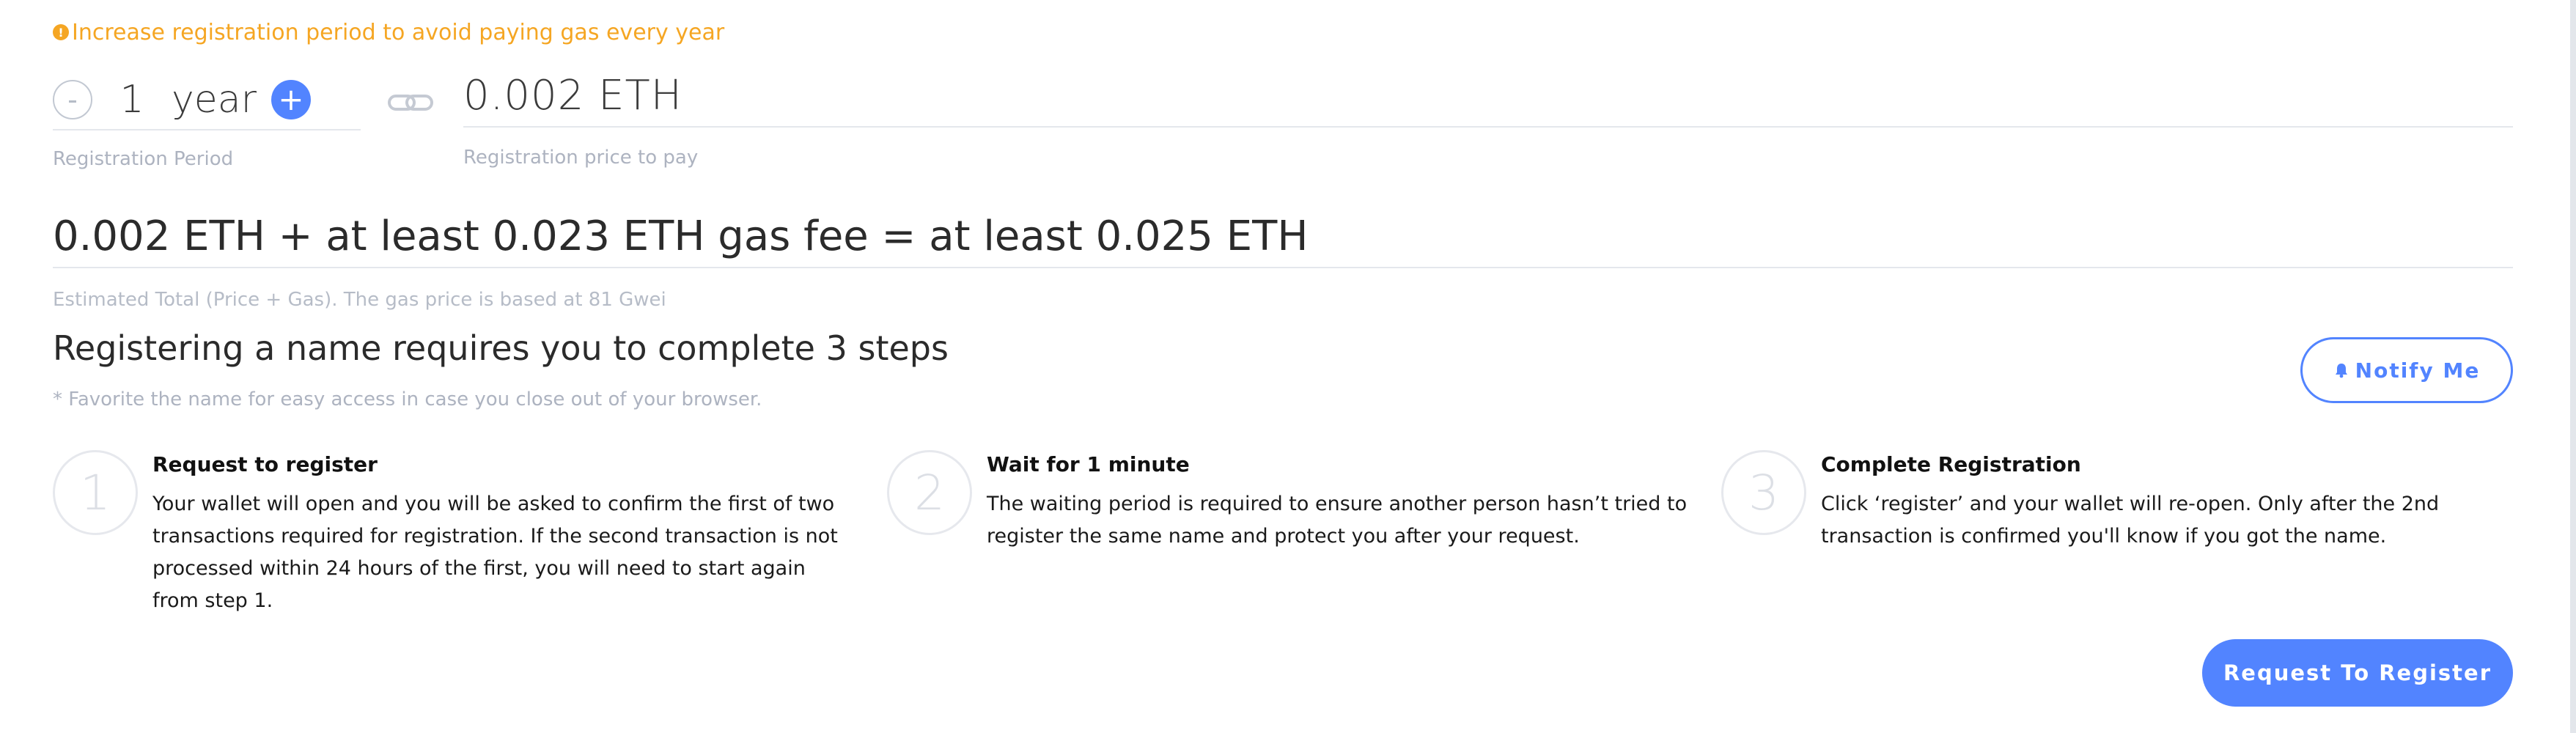 The width and height of the screenshot is (2576, 733). What do you see at coordinates (143, 159) in the screenshot?
I see `registration-period-label: Registration Period` at bounding box center [143, 159].